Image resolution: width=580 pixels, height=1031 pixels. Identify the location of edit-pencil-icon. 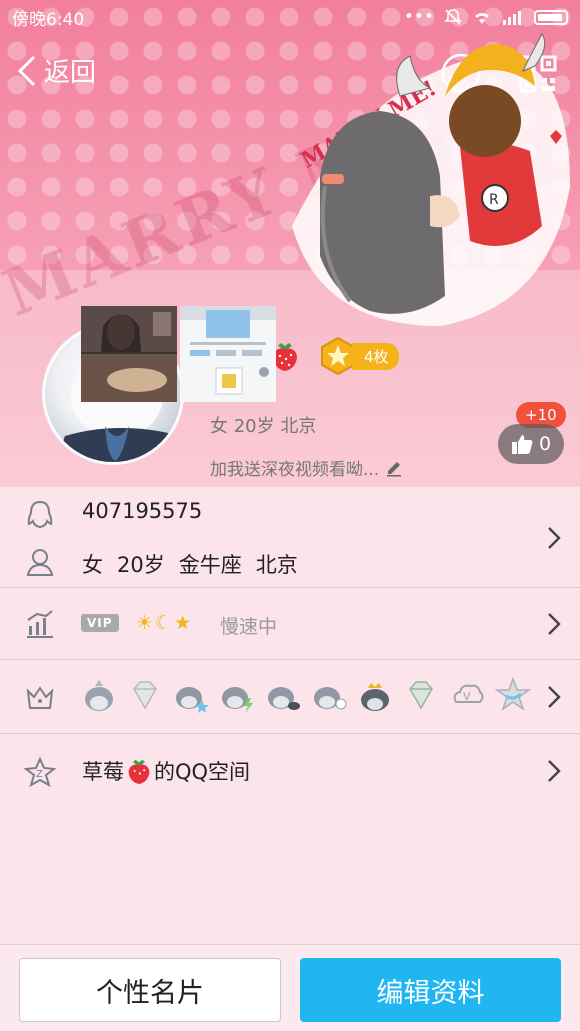
(394, 468).